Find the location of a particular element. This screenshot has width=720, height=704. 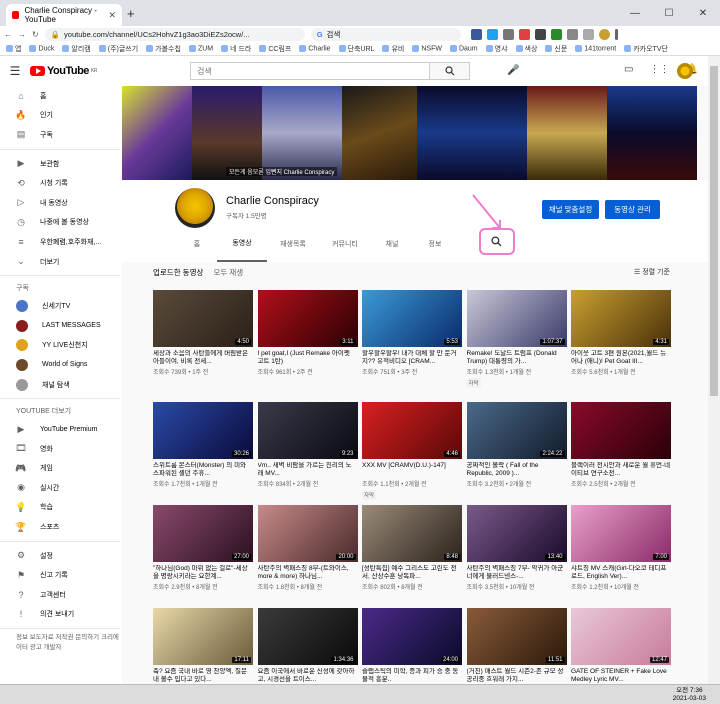

video-thumbnail: 3:11 is located at coordinates (307, 318).